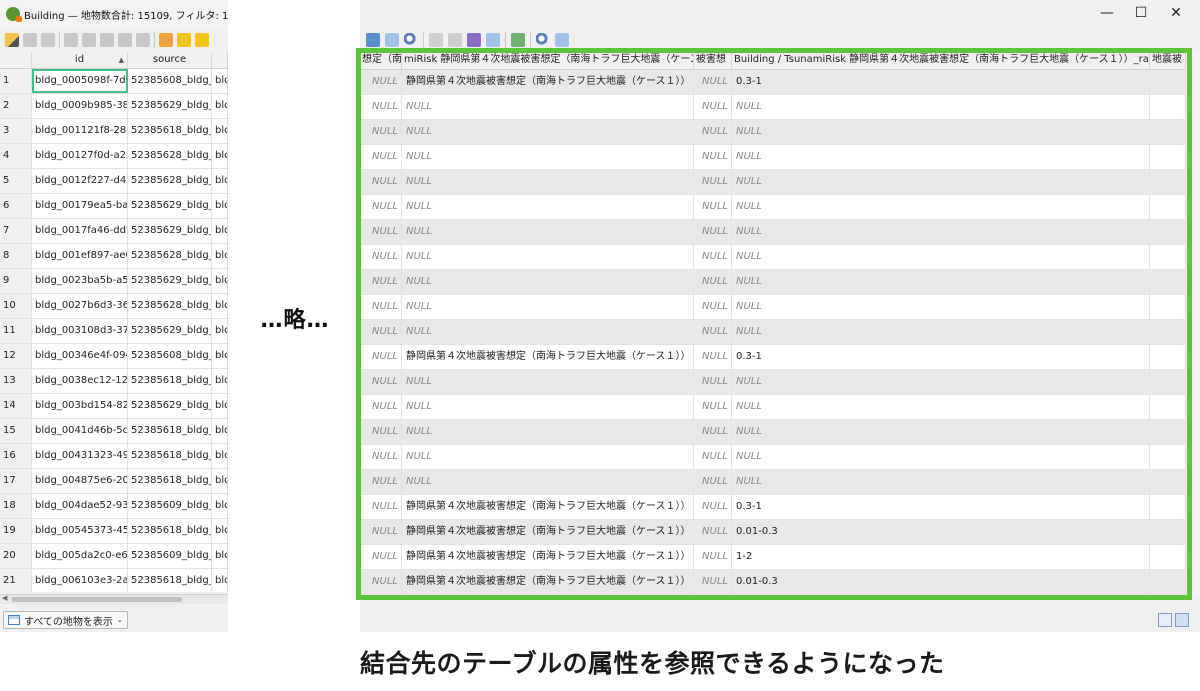 The height and width of the screenshot is (691, 1200). What do you see at coordinates (80, 60) in the screenshot?
I see `column-header-id: id ▲` at bounding box center [80, 60].